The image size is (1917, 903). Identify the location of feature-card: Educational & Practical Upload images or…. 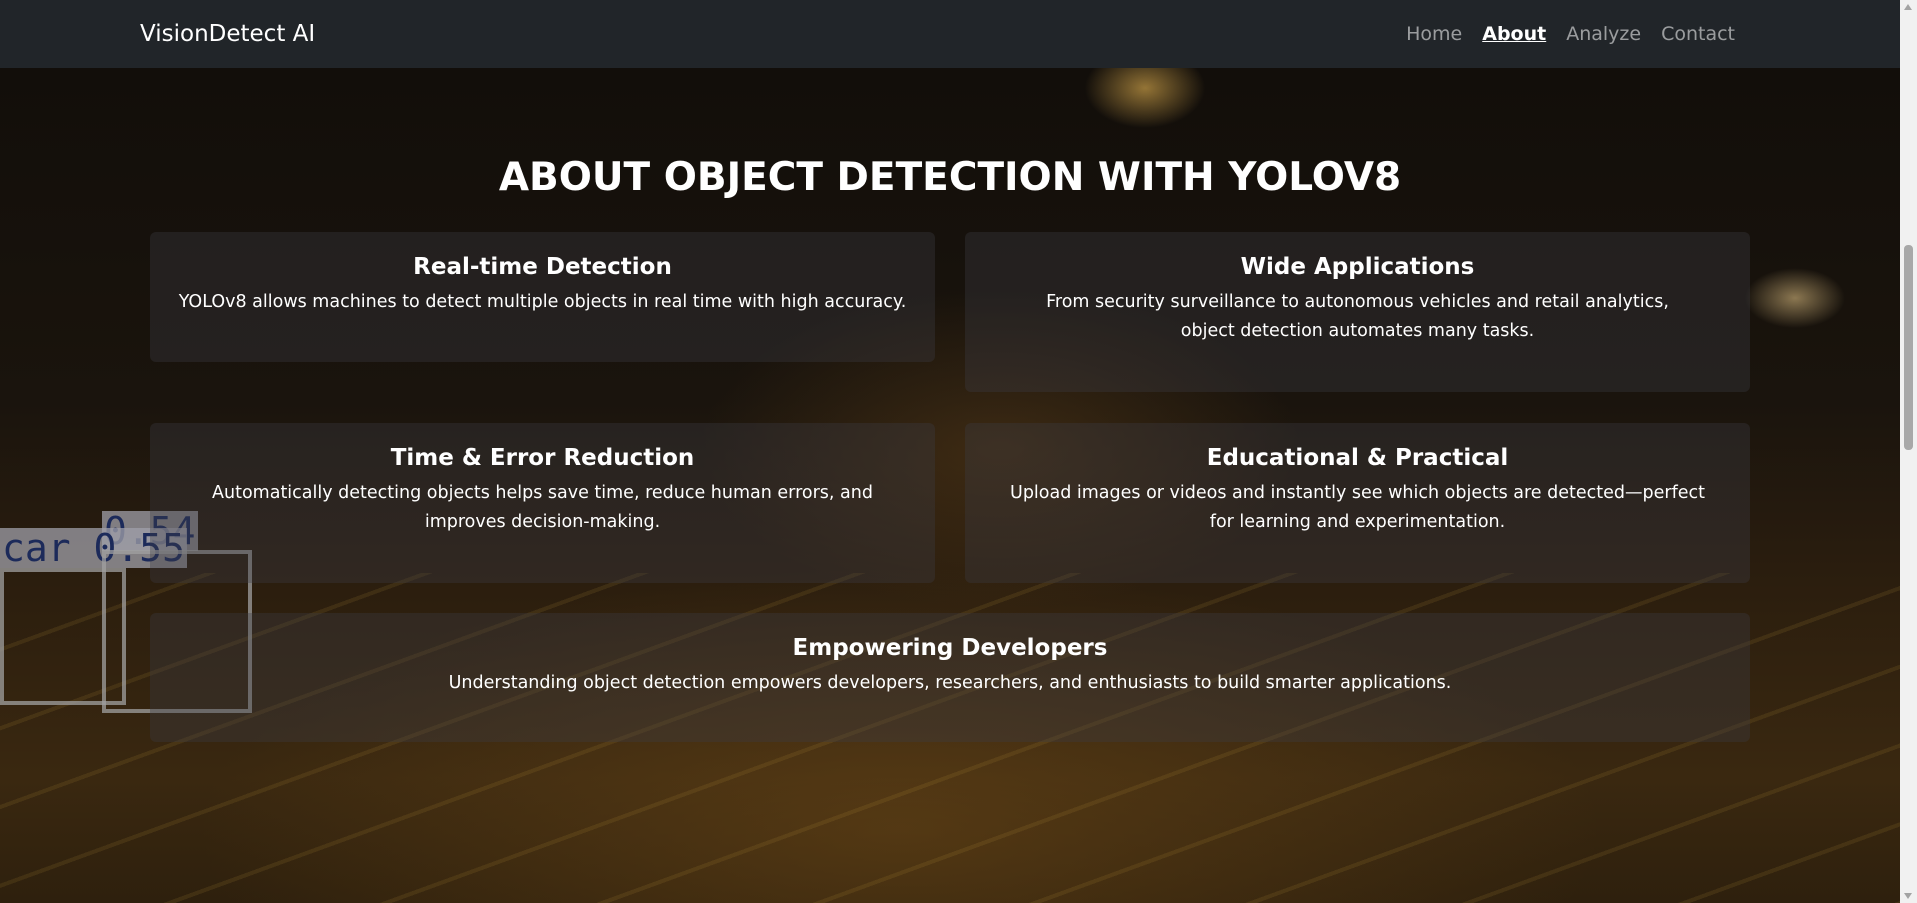
(1357, 503).